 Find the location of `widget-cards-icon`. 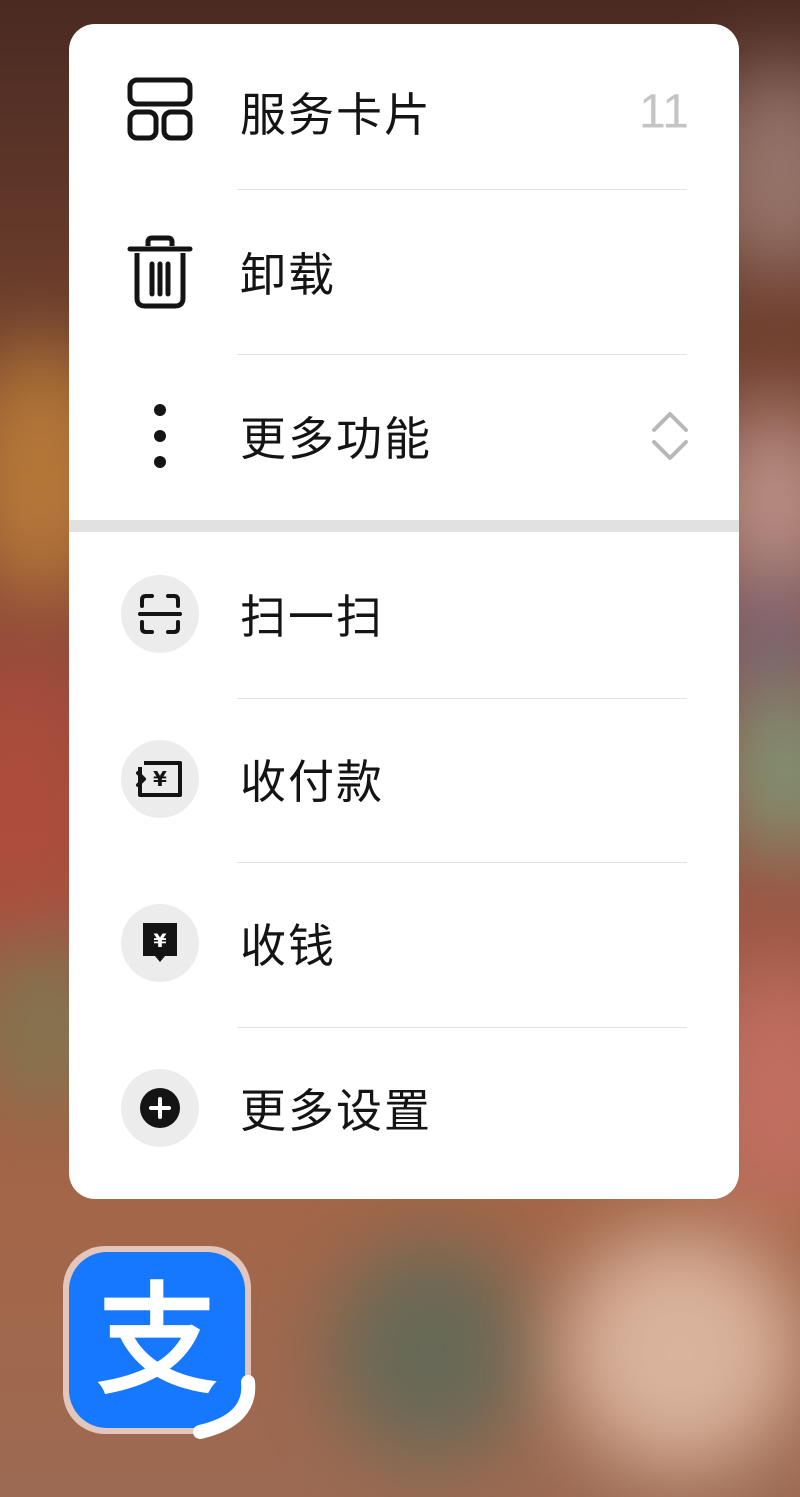

widget-cards-icon is located at coordinates (160, 112).